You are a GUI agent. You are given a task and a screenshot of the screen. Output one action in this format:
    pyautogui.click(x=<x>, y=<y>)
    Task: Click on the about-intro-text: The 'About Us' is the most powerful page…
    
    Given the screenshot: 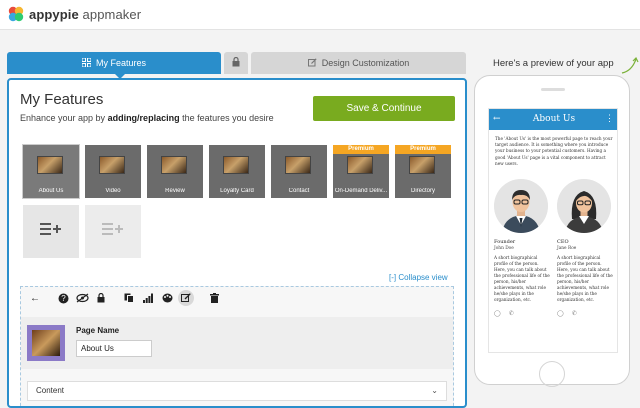 What is the action you would take?
    pyautogui.click(x=554, y=151)
    